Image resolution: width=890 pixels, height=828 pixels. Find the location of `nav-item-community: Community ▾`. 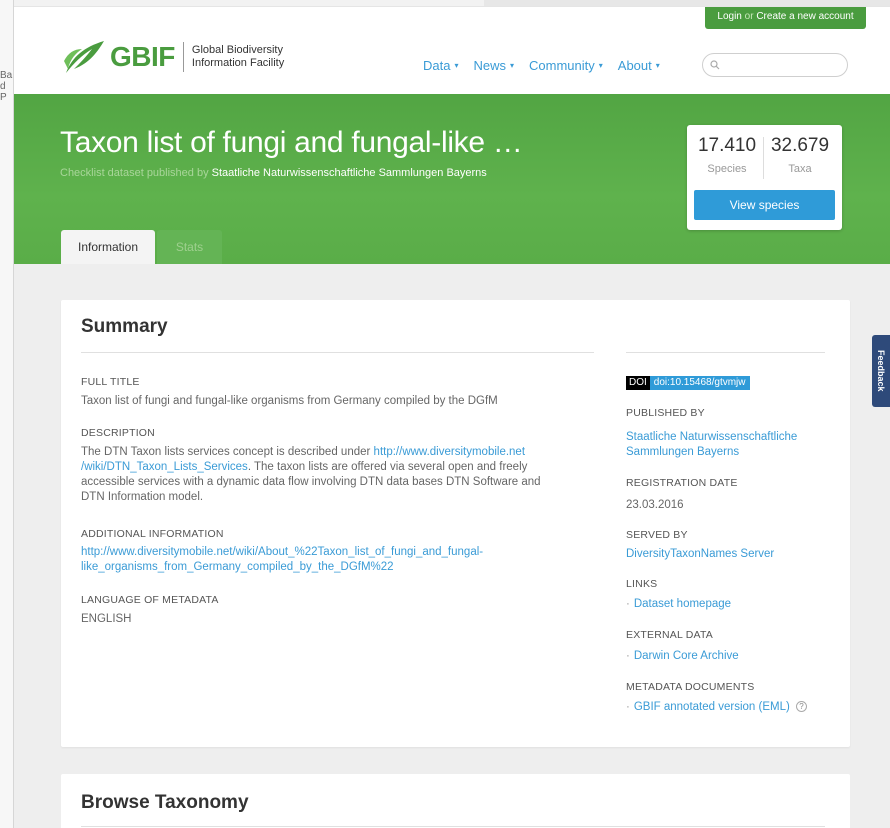

nav-item-community: Community ▾ is located at coordinates (566, 65).